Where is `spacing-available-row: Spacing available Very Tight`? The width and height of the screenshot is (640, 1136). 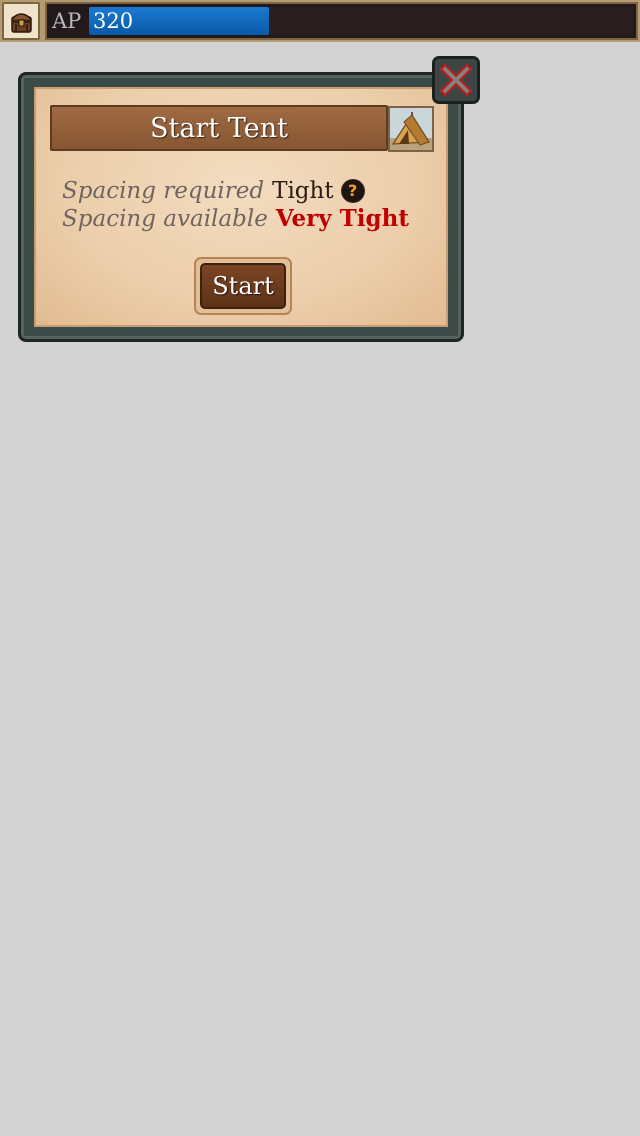 spacing-available-row: Spacing available Very Tight is located at coordinates (235, 219).